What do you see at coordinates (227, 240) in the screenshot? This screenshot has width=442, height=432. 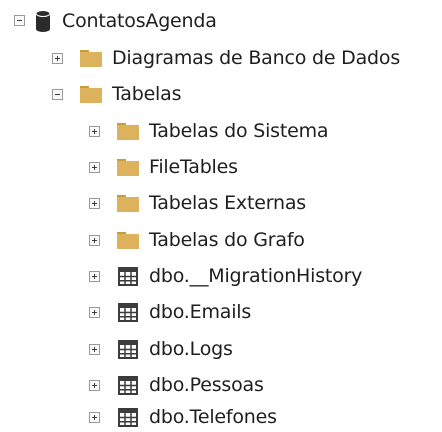 I see `tree-node-label: Tabelas do Grafo` at bounding box center [227, 240].